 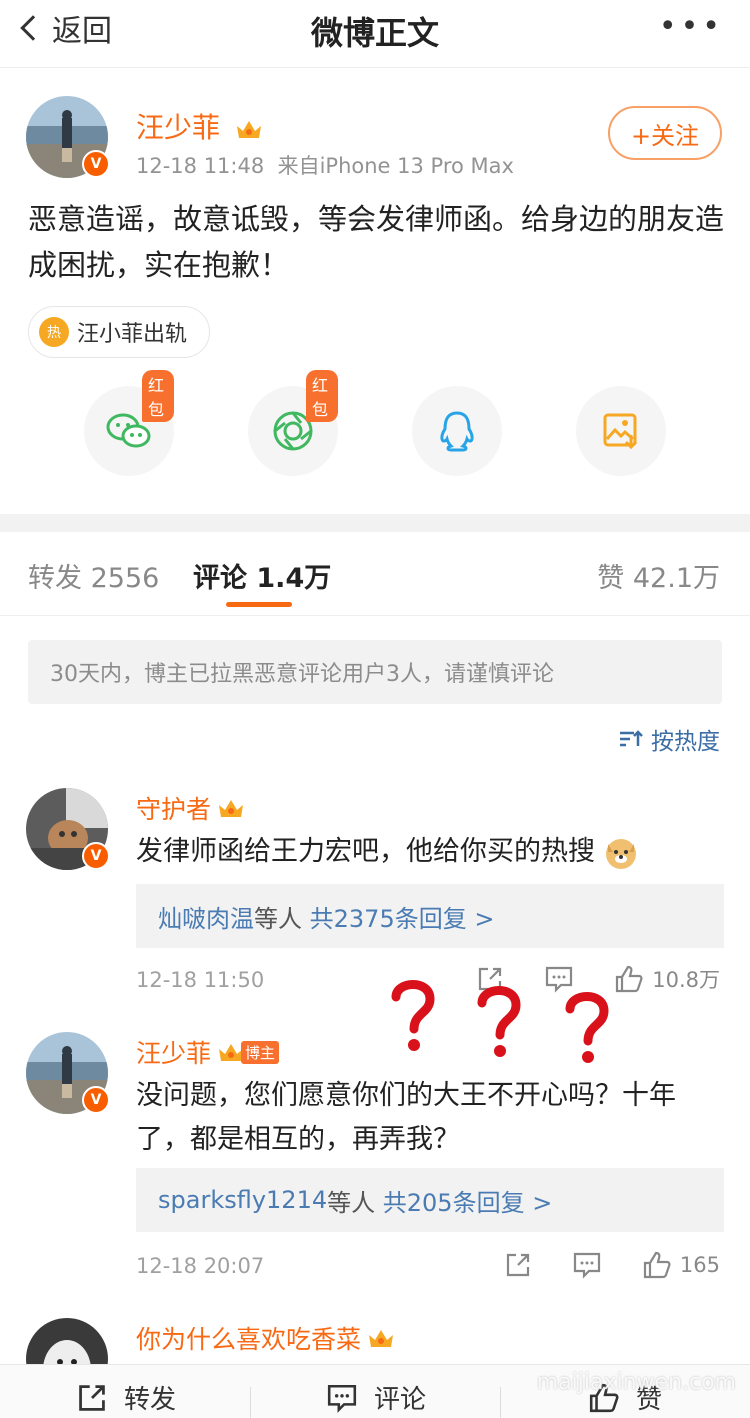 I want to click on topic-chip: 热 汪小菲出轨, so click(x=119, y=332).